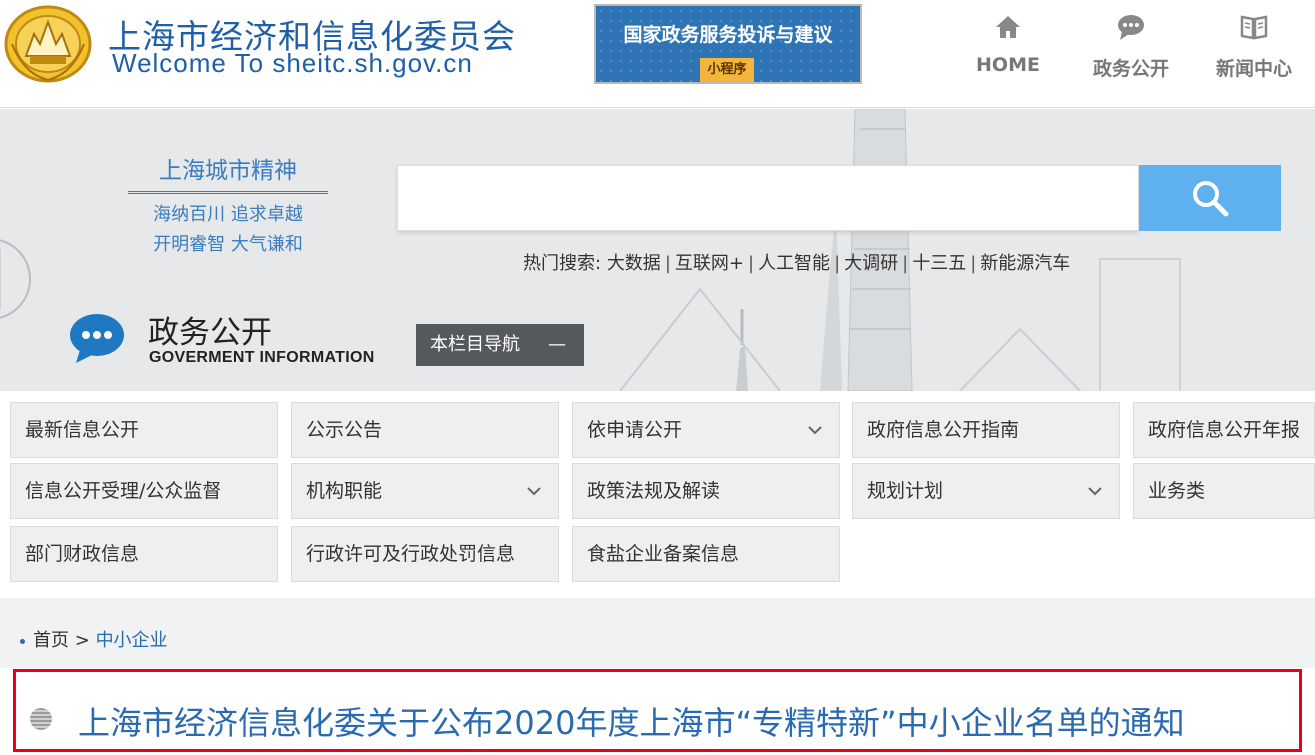 This screenshot has width=1315, height=755. Describe the element at coordinates (94, 639) in the screenshot. I see `breadcrumb: 首页 > 中小企业` at that location.